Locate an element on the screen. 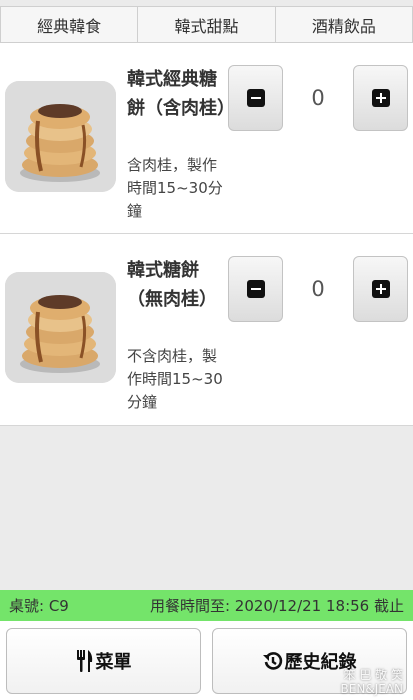 The image size is (413, 700). category-tabs: 經典韓食 韓式甜點 酒精飲品 is located at coordinates (206, 24).